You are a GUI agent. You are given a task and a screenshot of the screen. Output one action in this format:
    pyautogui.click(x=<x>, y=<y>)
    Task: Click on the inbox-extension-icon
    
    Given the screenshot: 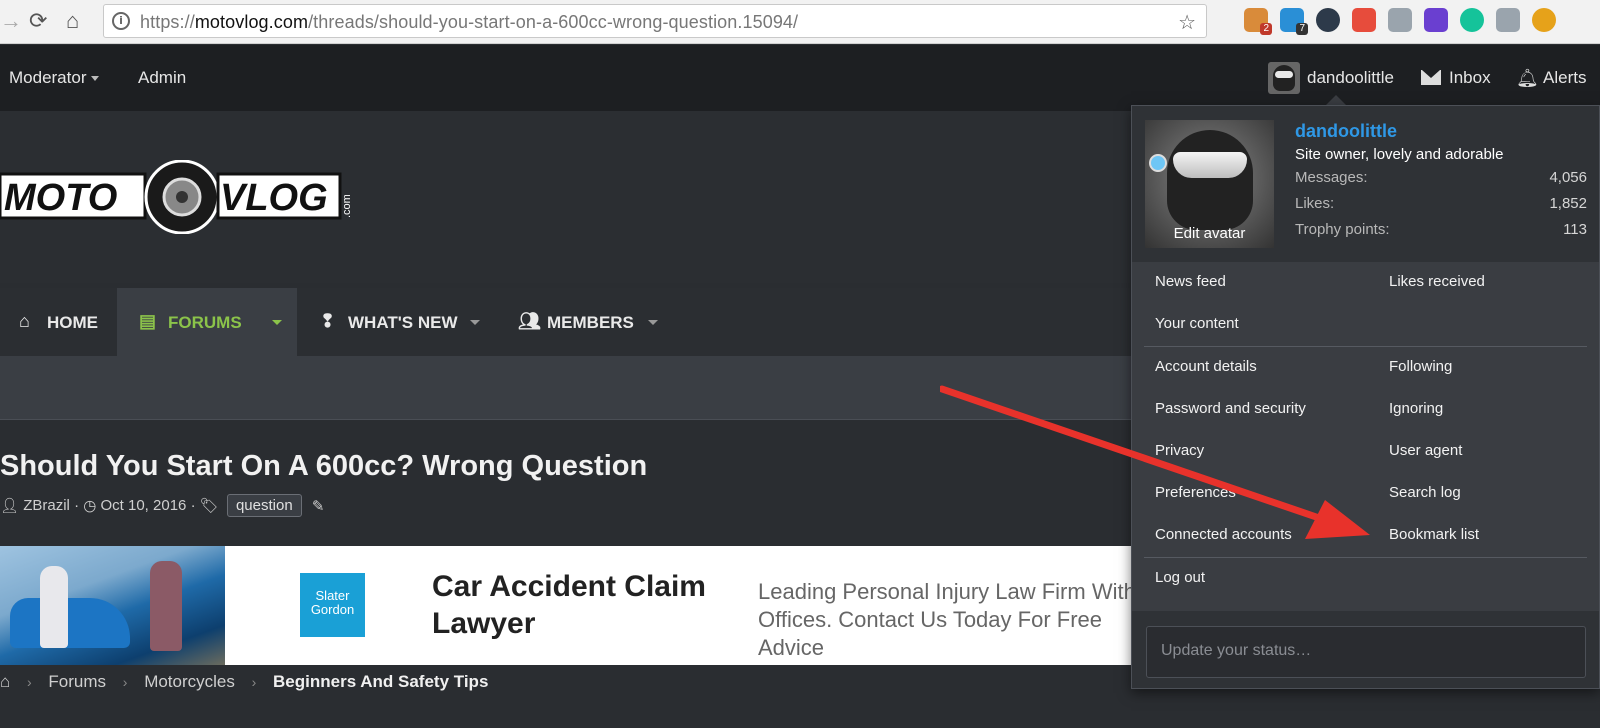 What is the action you would take?
    pyautogui.click(x=1508, y=20)
    